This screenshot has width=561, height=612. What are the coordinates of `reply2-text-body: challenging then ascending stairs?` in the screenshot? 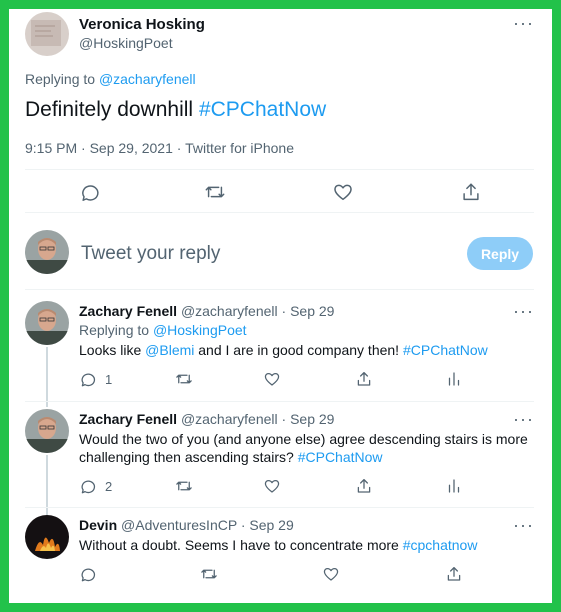 It's located at (186, 457).